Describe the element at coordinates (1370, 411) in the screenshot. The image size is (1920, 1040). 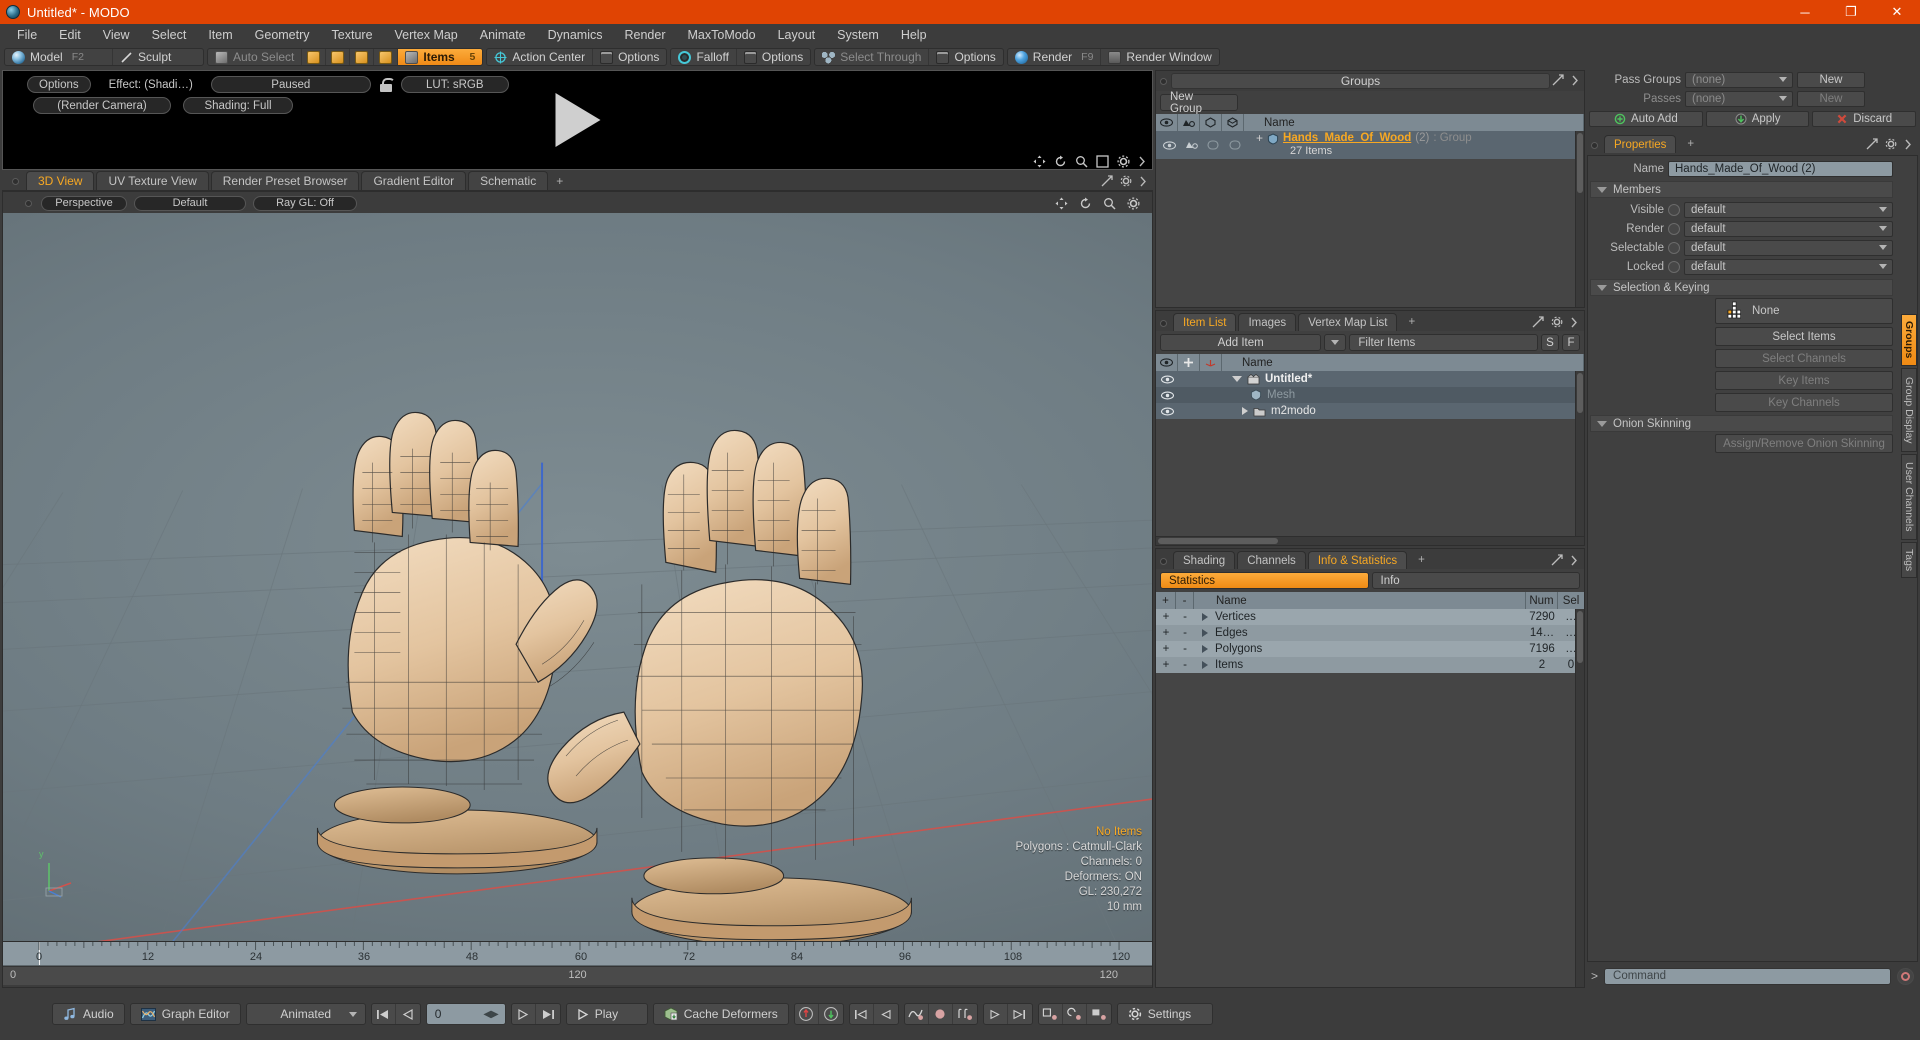
I see `list-item: m2modo` at that location.